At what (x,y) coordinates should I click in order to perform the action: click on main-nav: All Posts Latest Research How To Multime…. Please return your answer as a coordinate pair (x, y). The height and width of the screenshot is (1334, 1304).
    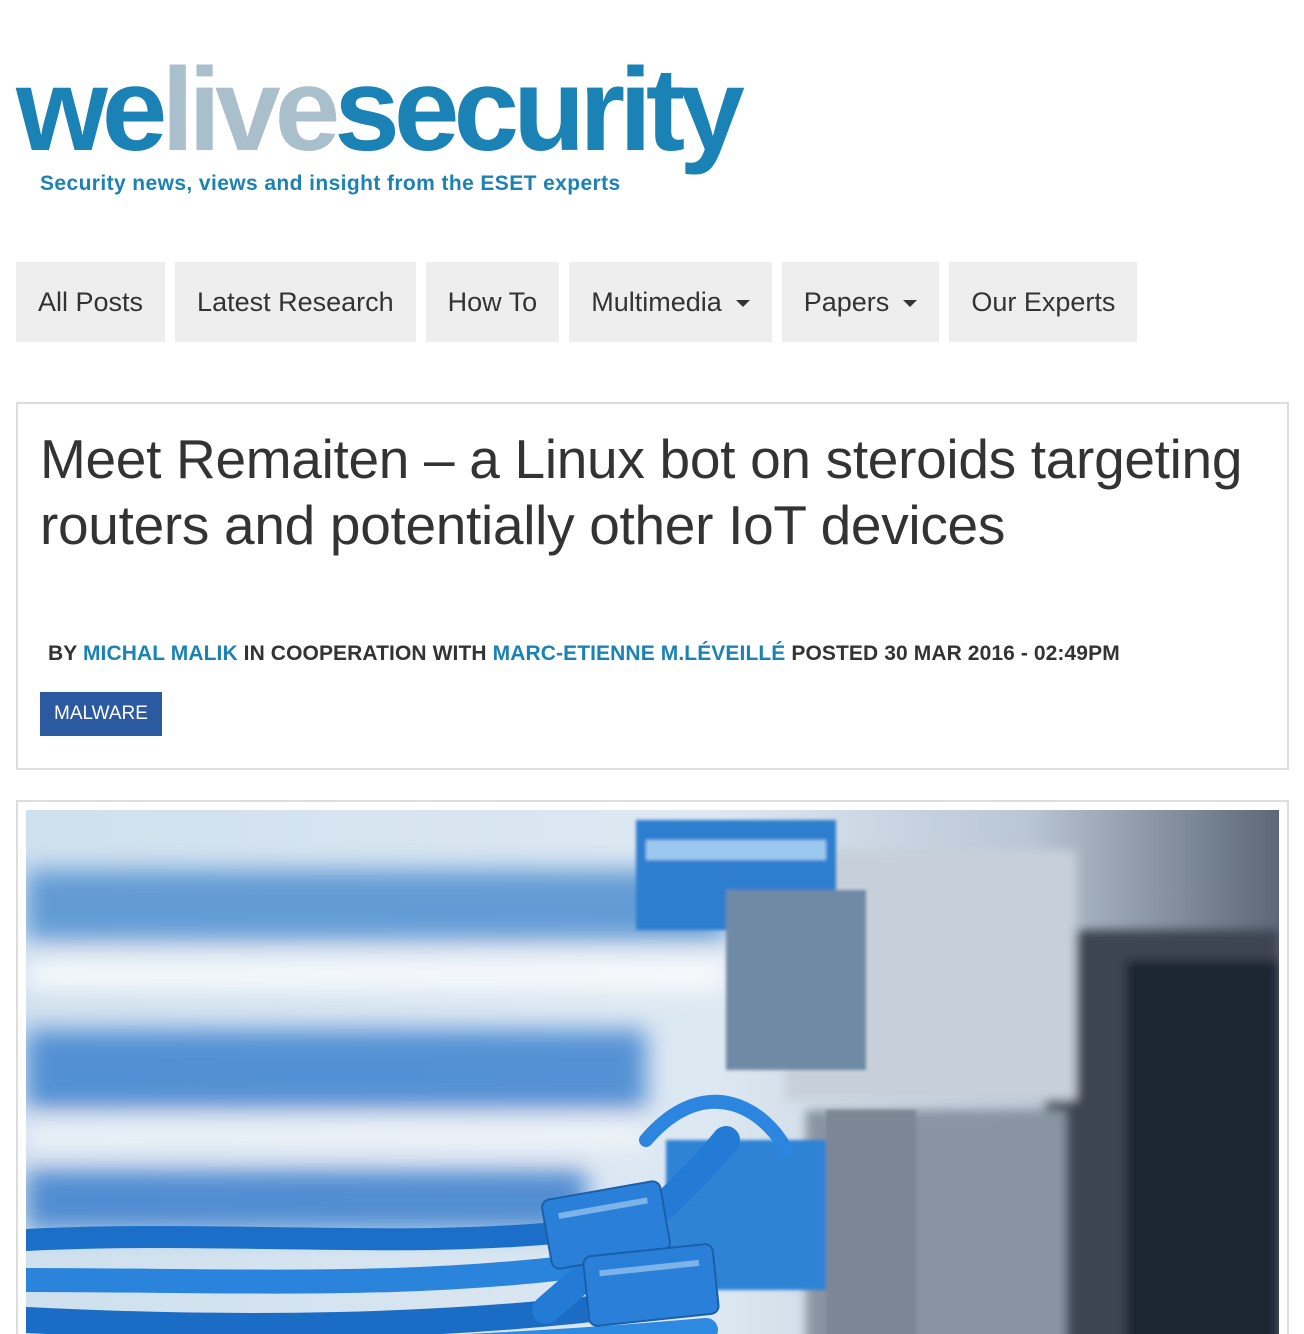
    Looking at the image, I should click on (577, 302).